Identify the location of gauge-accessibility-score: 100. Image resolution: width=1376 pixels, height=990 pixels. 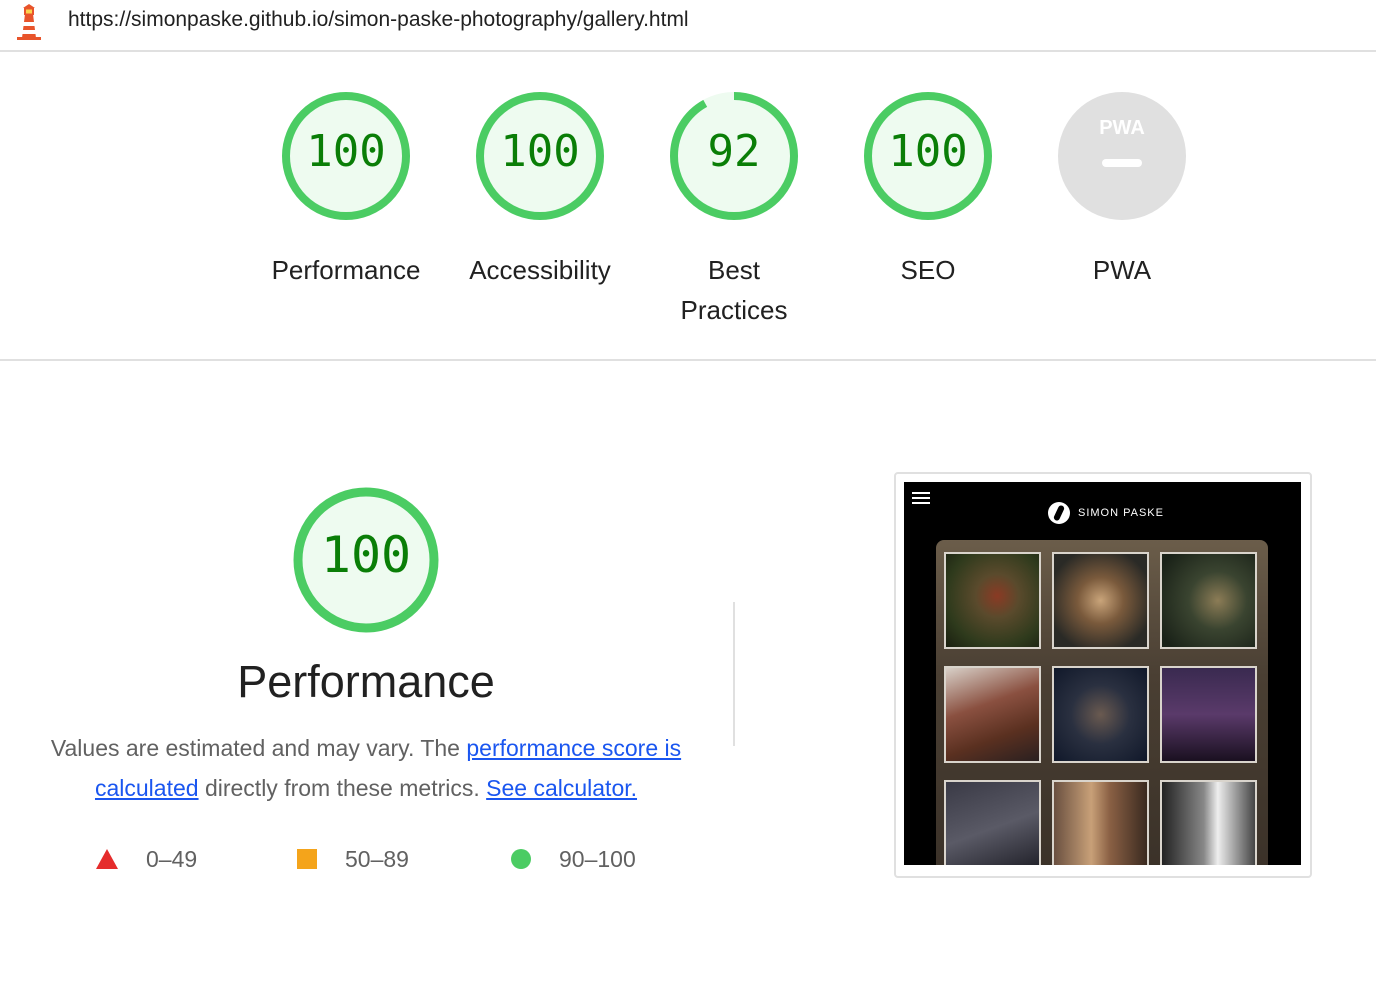
(540, 151).